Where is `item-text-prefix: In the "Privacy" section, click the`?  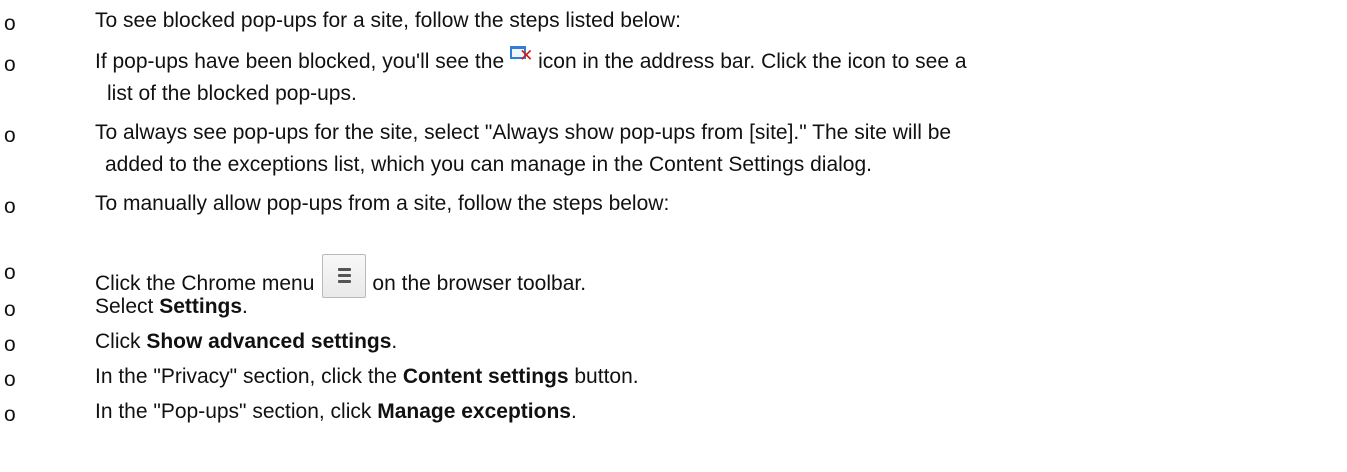
item-text-prefix: In the "Privacy" section, click the is located at coordinates (249, 376).